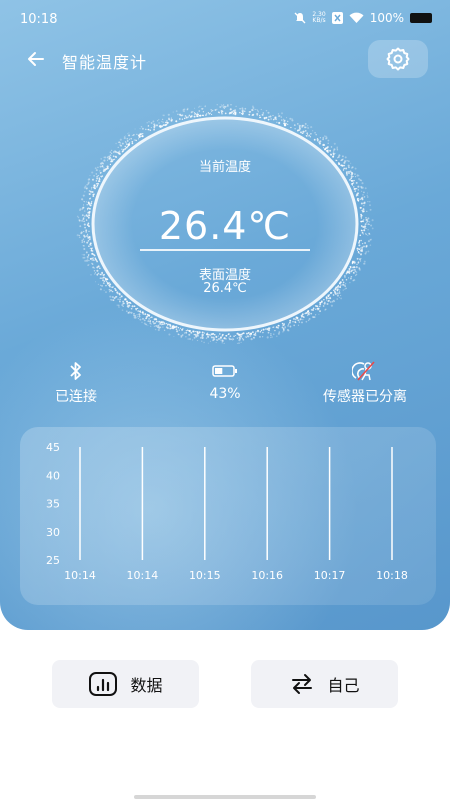 The image size is (450, 800). What do you see at coordinates (365, 371) in the screenshot?
I see `sensor-detached-icon` at bounding box center [365, 371].